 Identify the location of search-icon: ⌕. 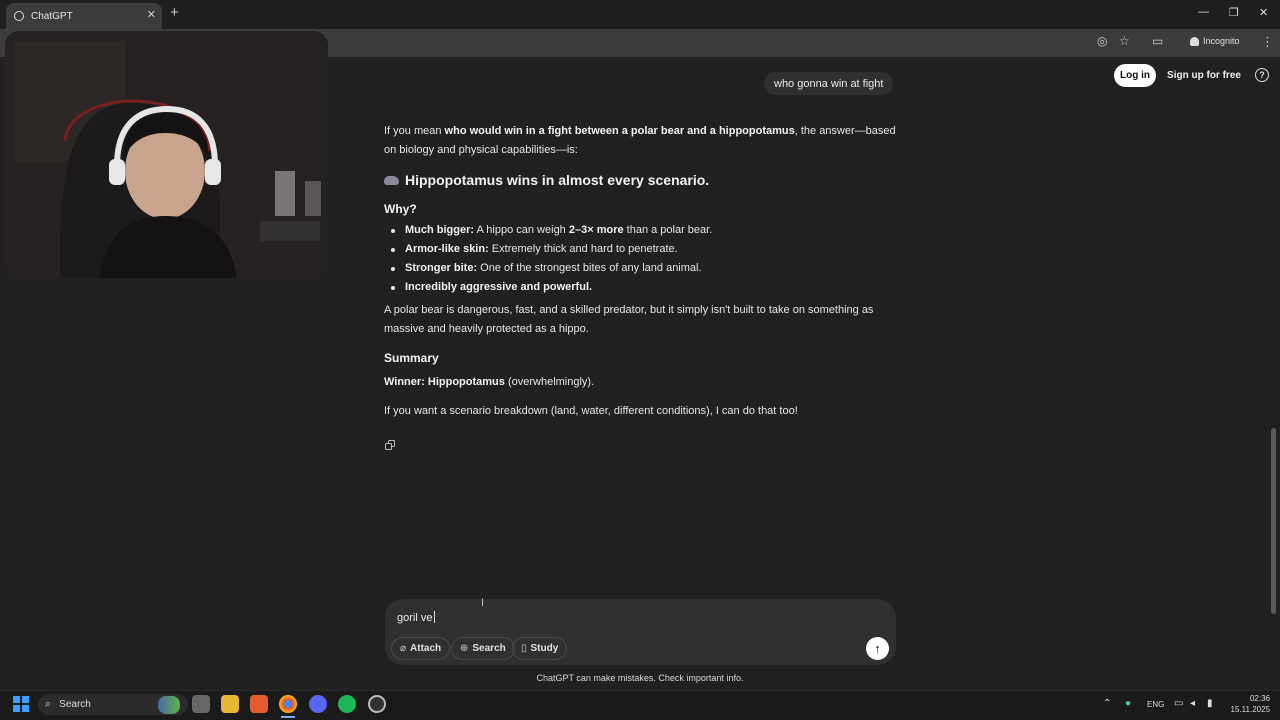
(48, 704).